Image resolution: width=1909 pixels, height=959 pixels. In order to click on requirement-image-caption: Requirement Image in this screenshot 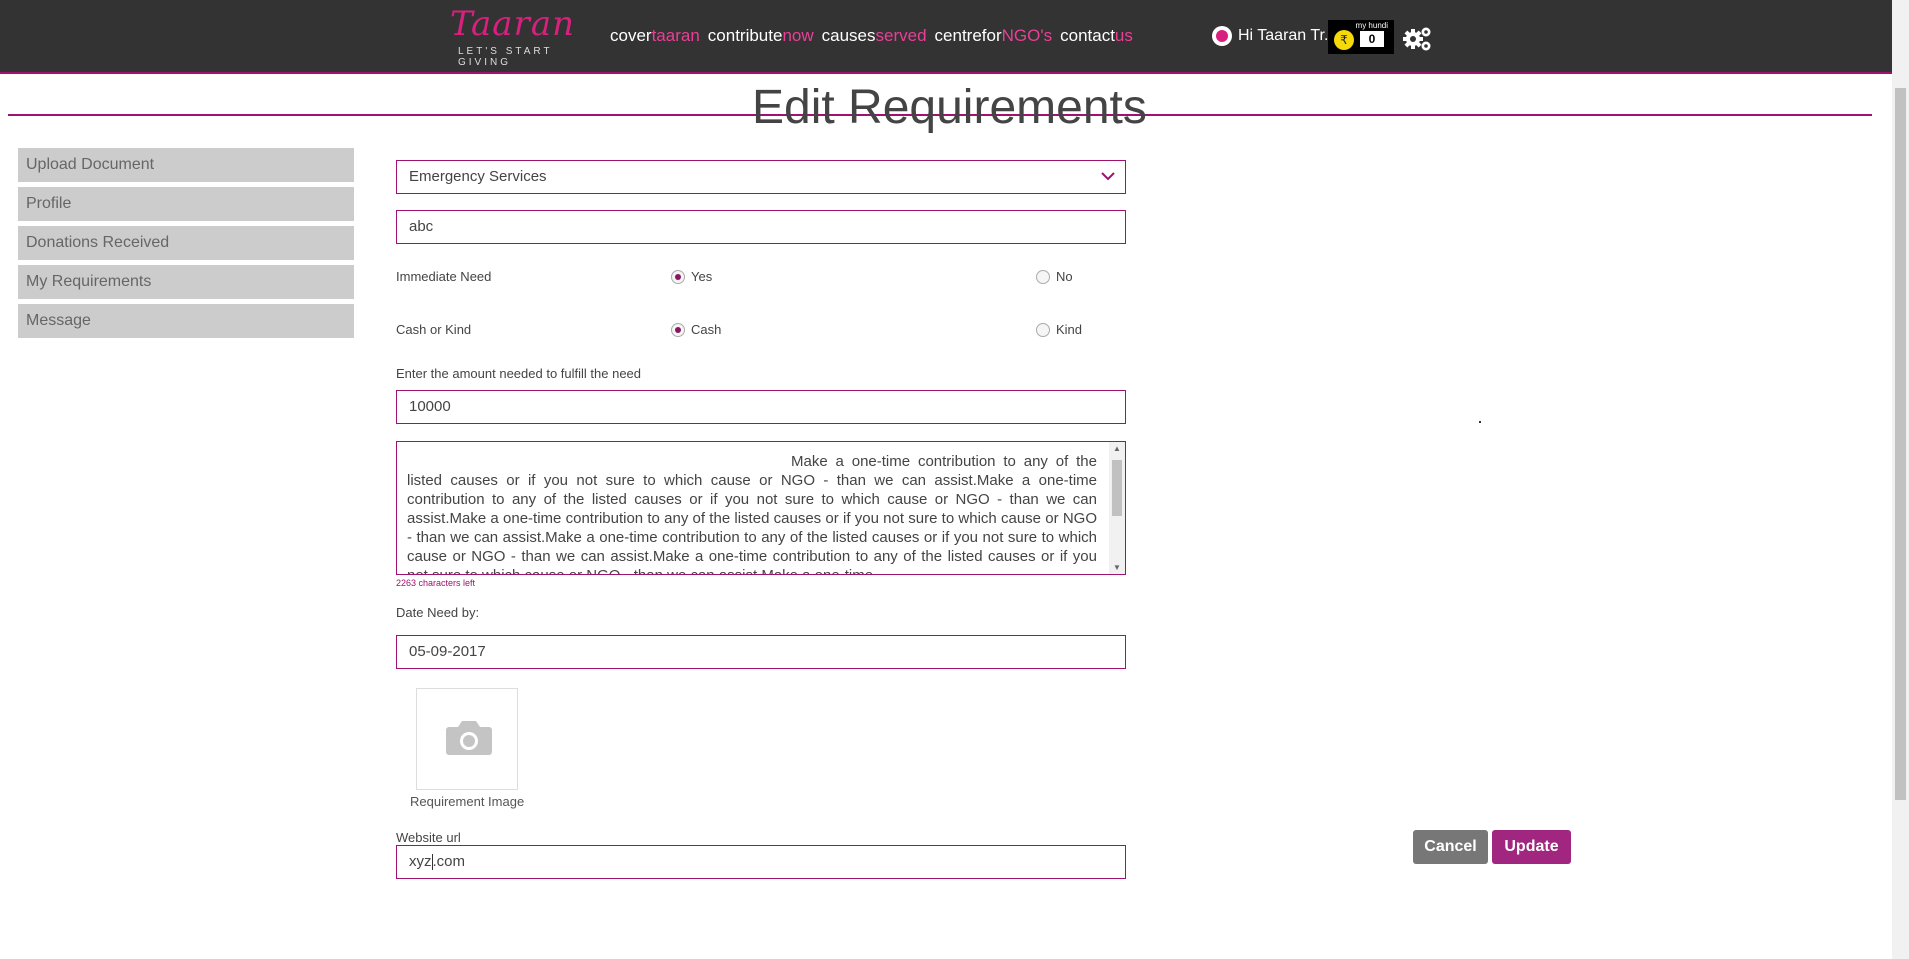, I will do `click(467, 801)`.